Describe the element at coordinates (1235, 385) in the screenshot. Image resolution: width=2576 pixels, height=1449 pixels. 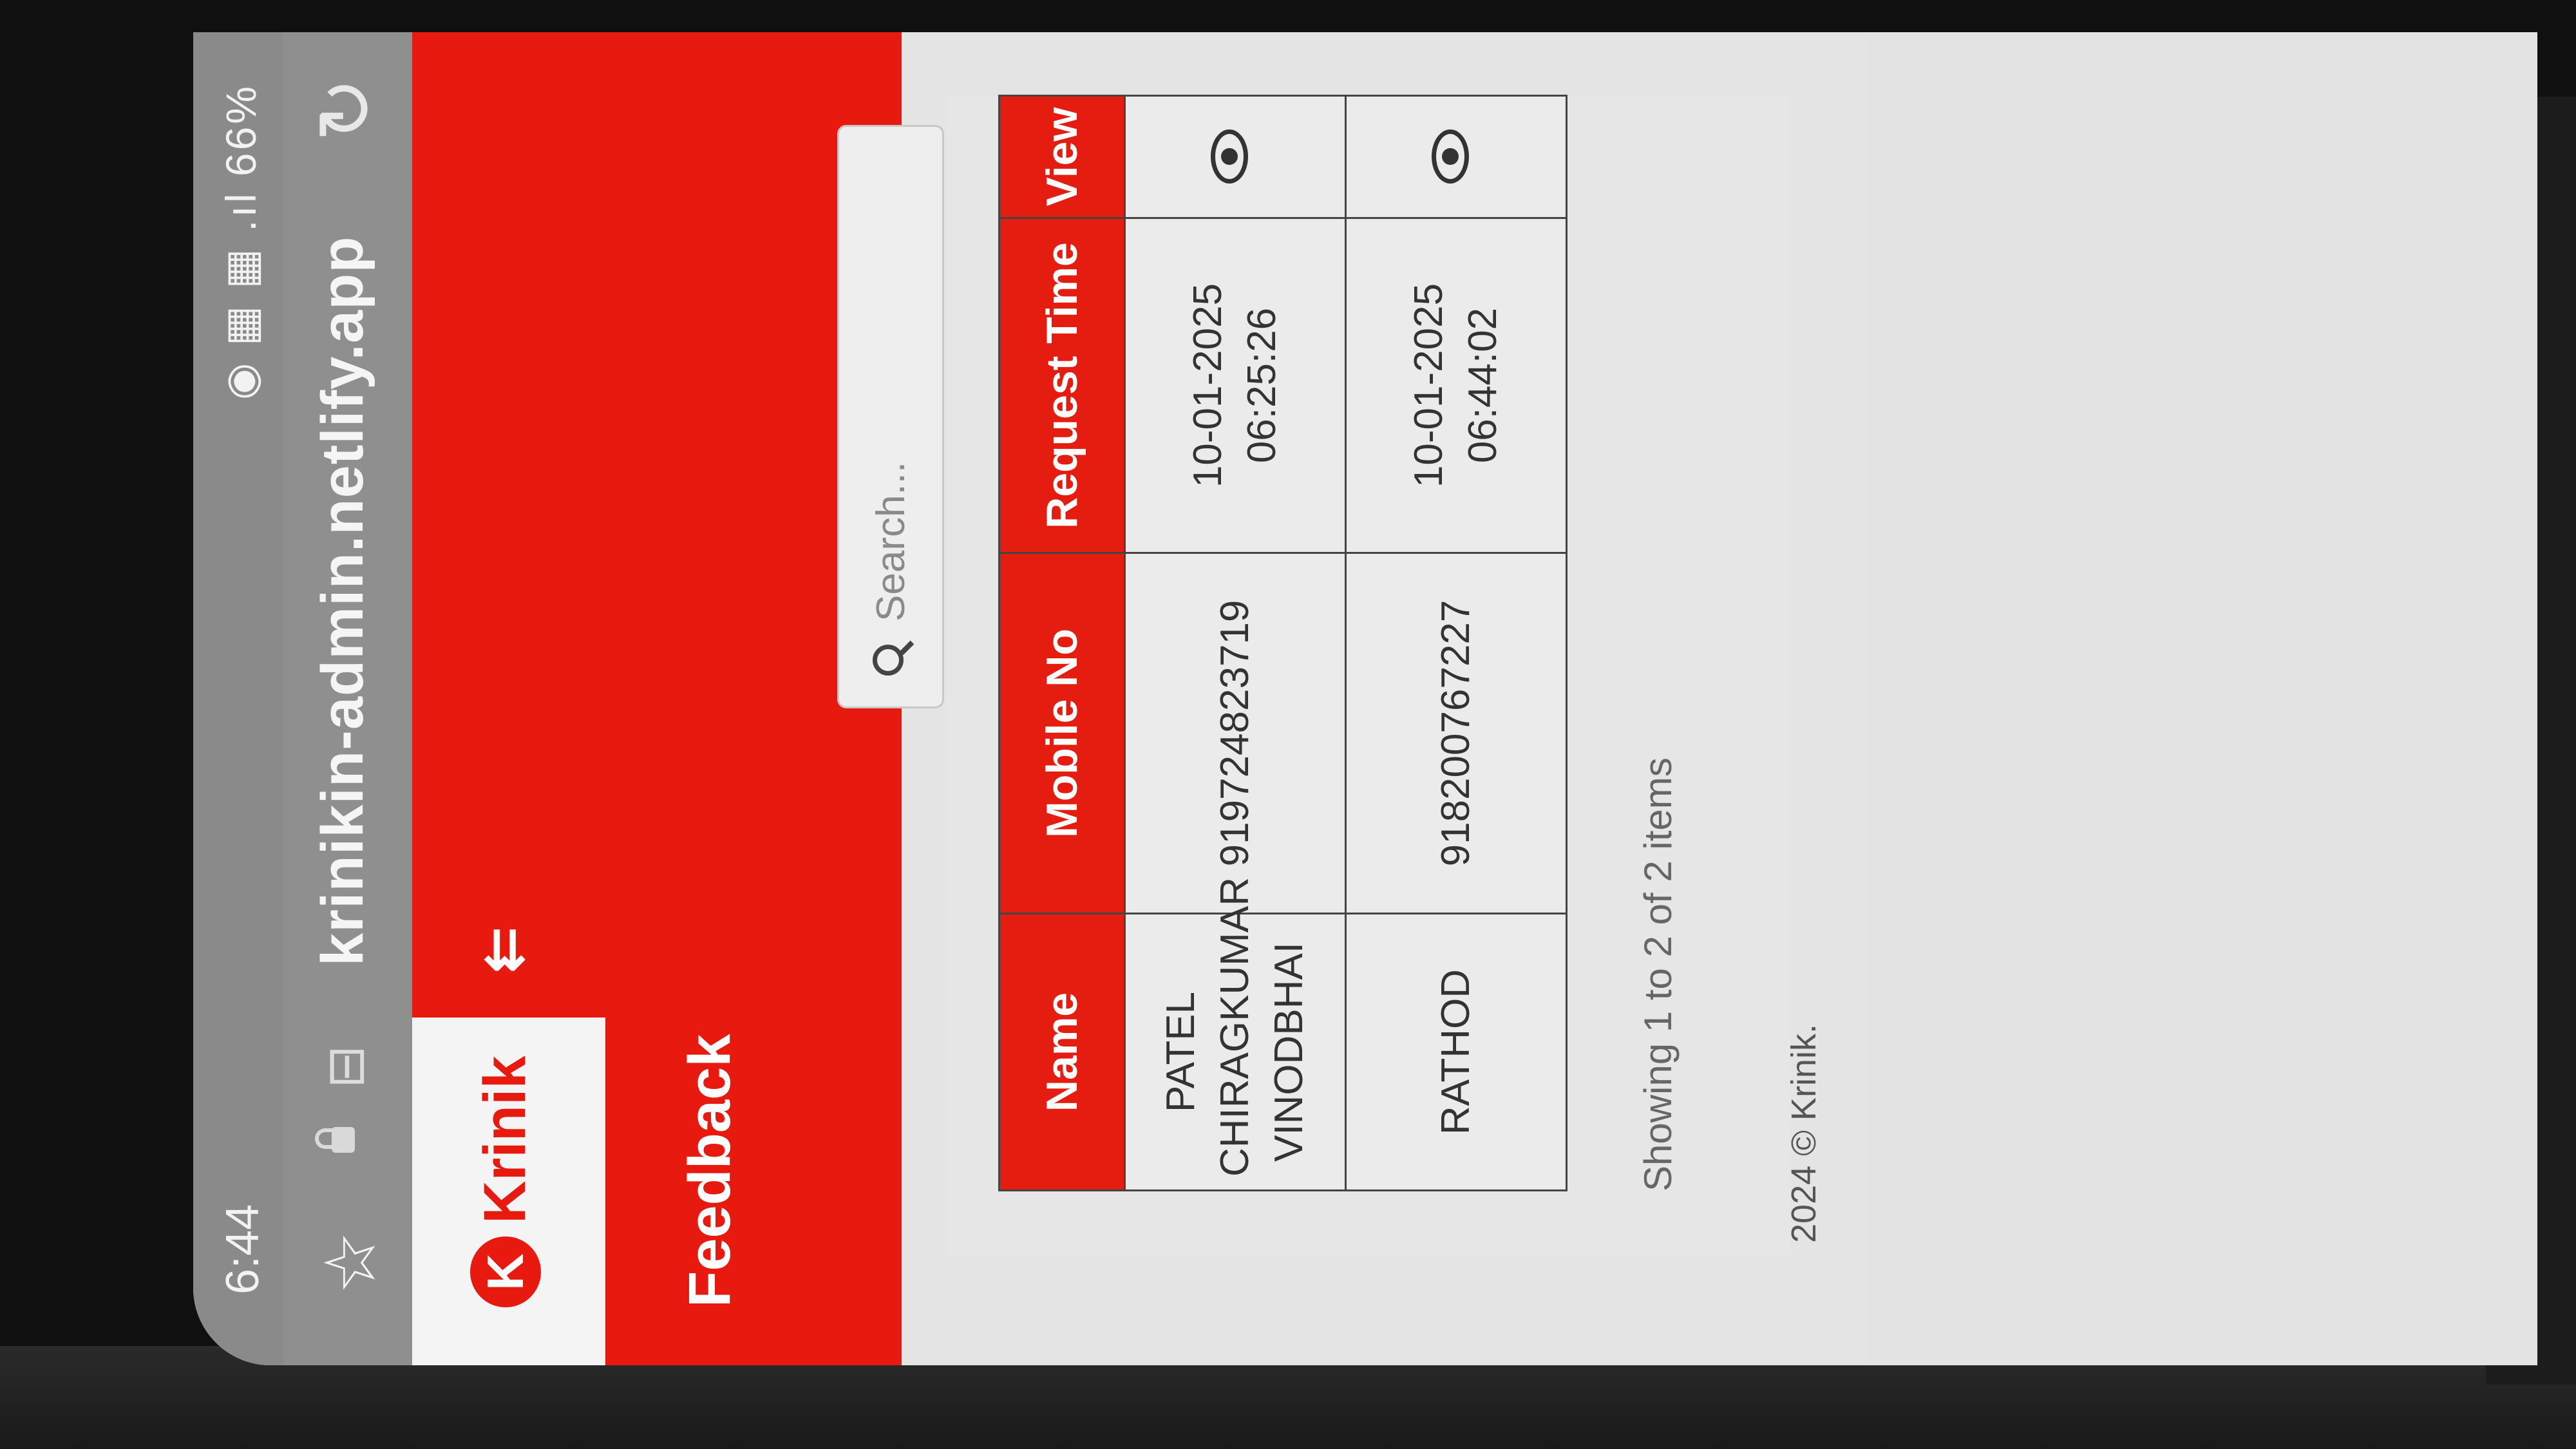
I see `cell-request-time: 10-01-2025 06:25:26` at that location.